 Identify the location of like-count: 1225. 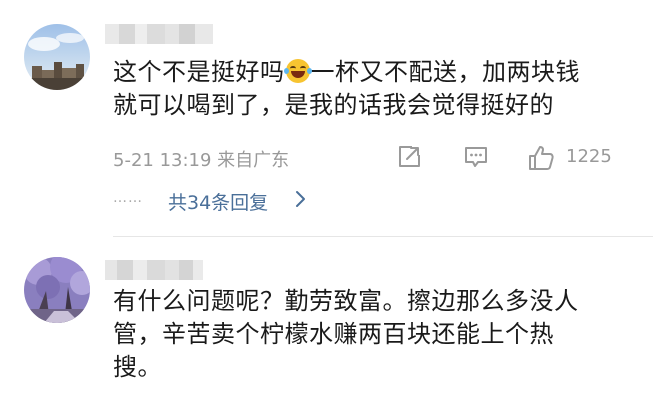
(589, 156).